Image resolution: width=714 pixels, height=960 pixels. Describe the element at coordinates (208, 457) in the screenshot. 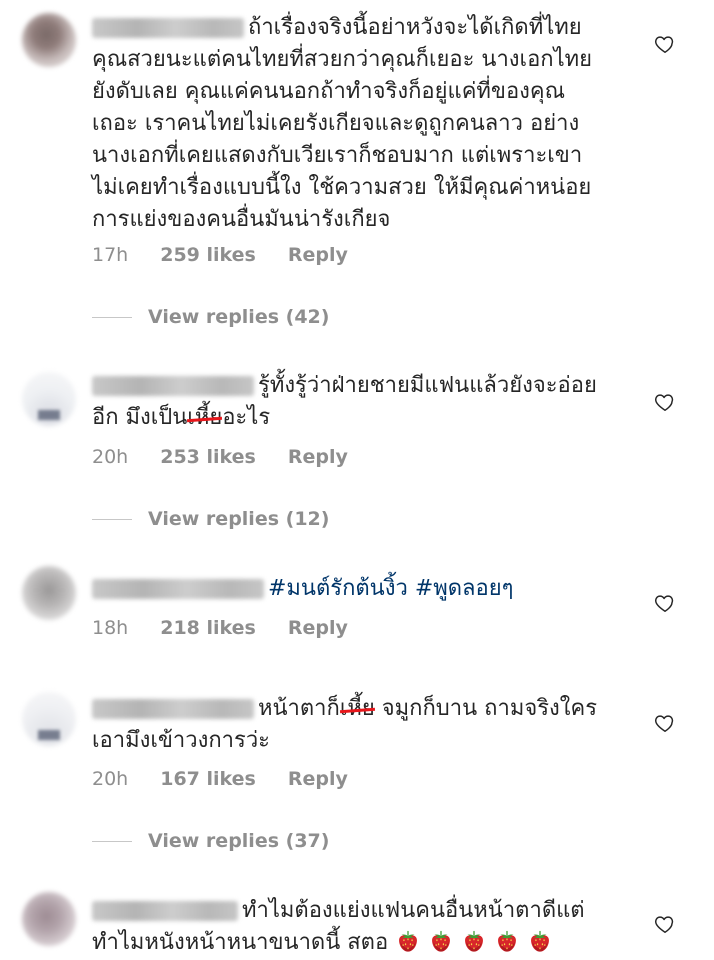

I see `likes-count: 253 likes` at that location.